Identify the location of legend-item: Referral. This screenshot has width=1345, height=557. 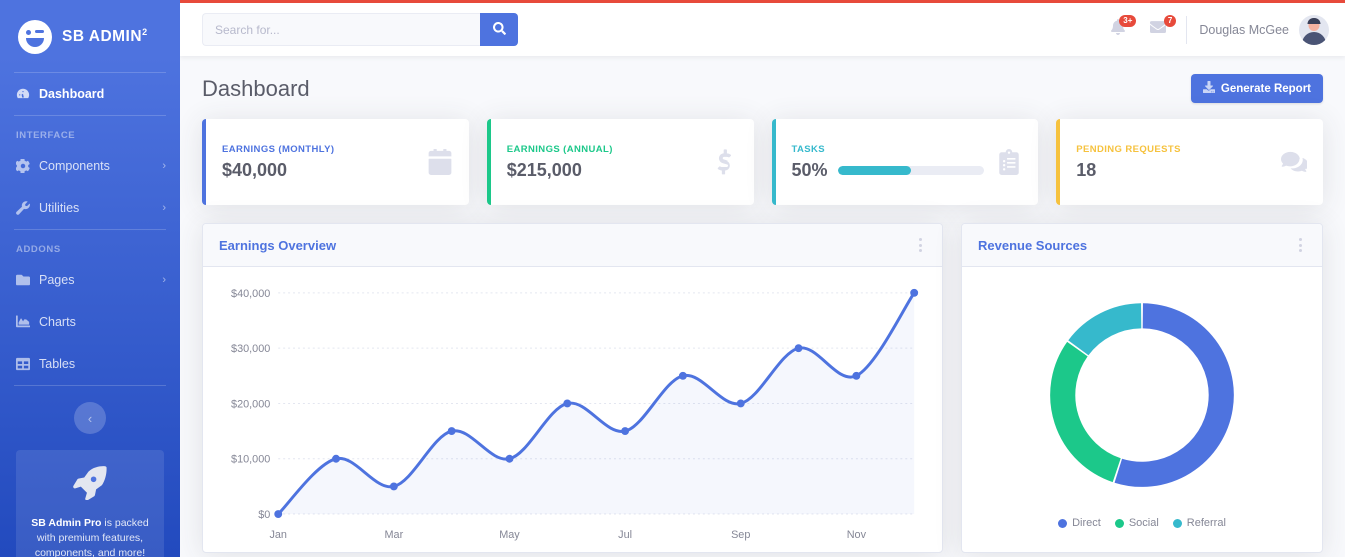
(1199, 523).